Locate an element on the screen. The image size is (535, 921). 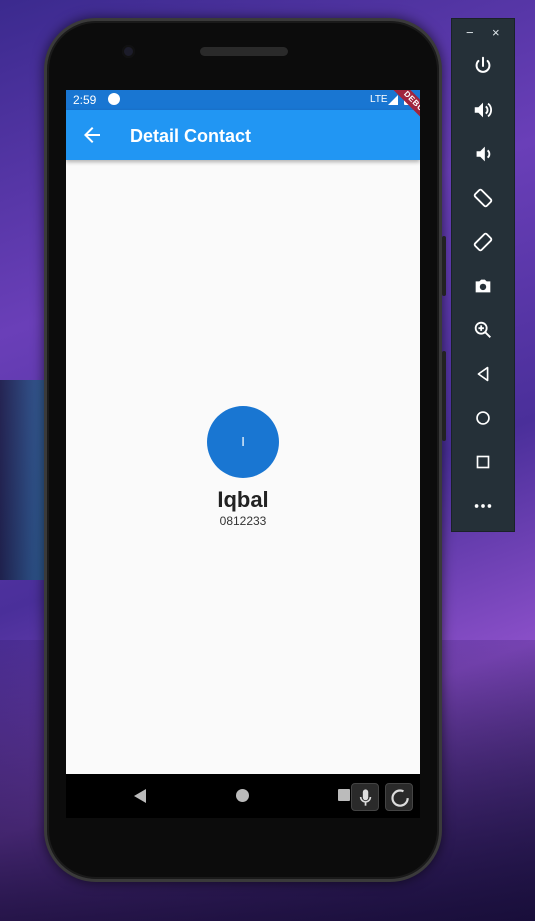
power-icon is located at coordinates (483, 64).